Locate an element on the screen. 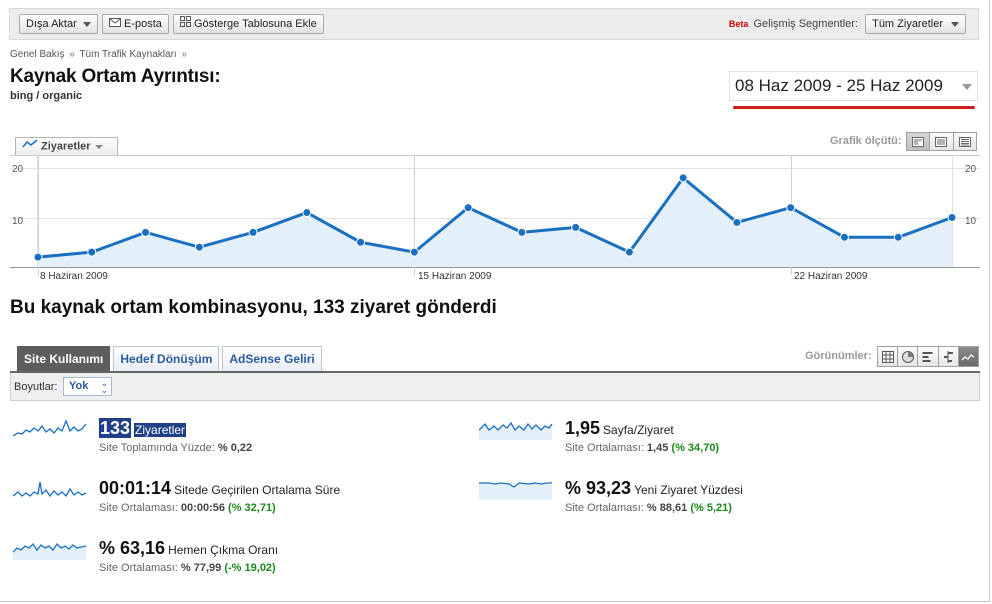 The width and height of the screenshot is (992, 604). new-visits-sub: Site Ortalaması: % 88,61 (% 5,21) is located at coordinates (648, 508).